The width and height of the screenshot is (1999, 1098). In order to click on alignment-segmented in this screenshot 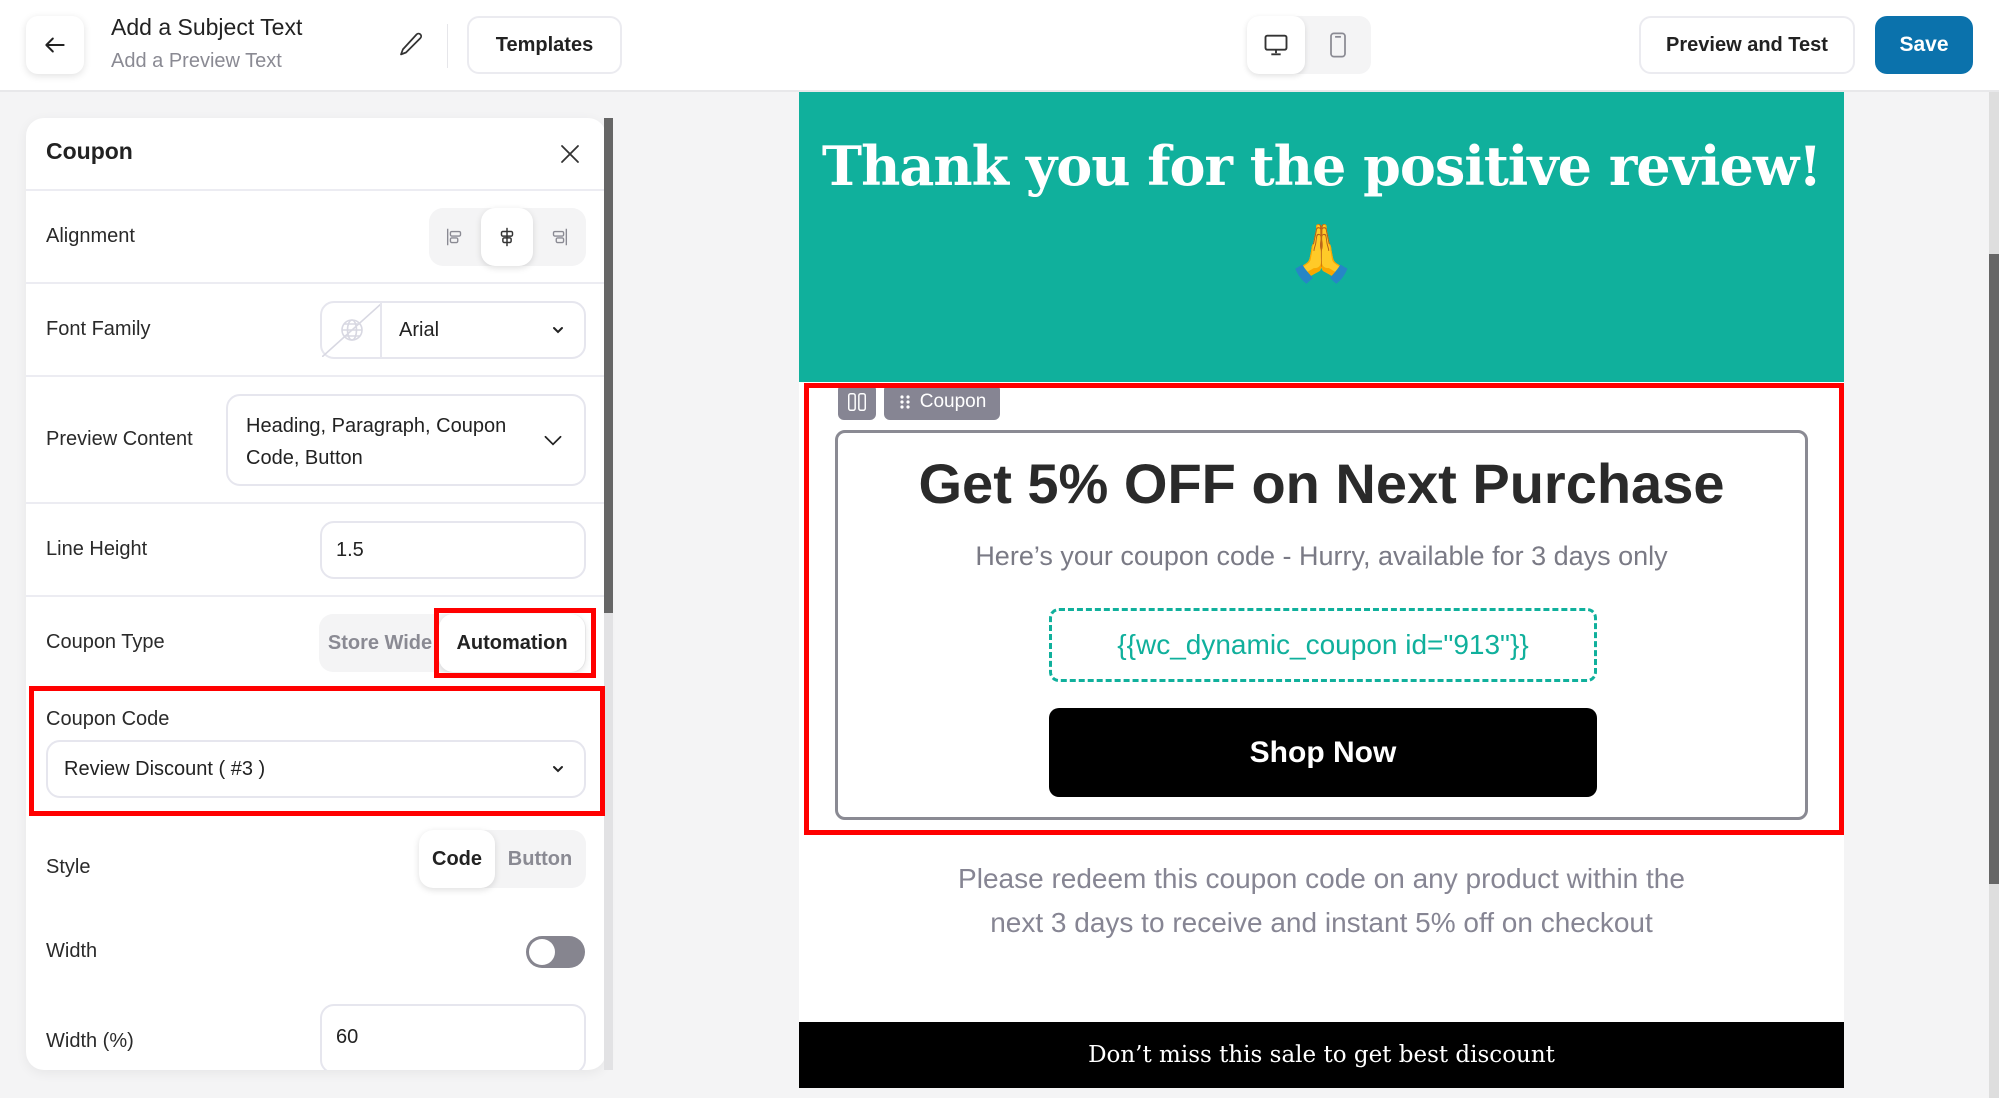, I will do `click(507, 237)`.